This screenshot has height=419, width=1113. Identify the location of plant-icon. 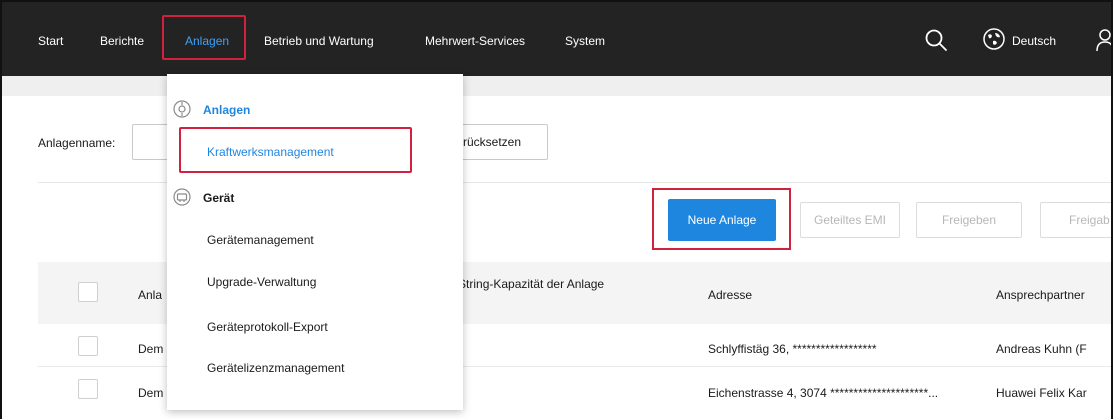
(182, 109).